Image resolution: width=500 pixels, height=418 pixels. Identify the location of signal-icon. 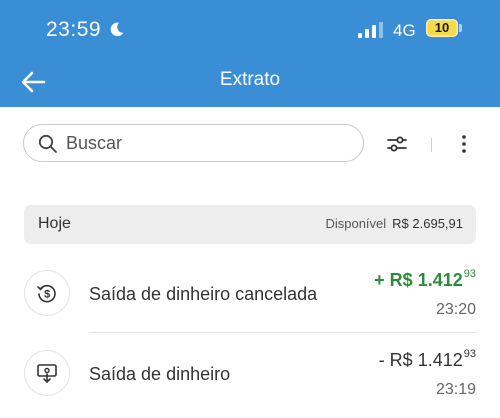
(370, 30).